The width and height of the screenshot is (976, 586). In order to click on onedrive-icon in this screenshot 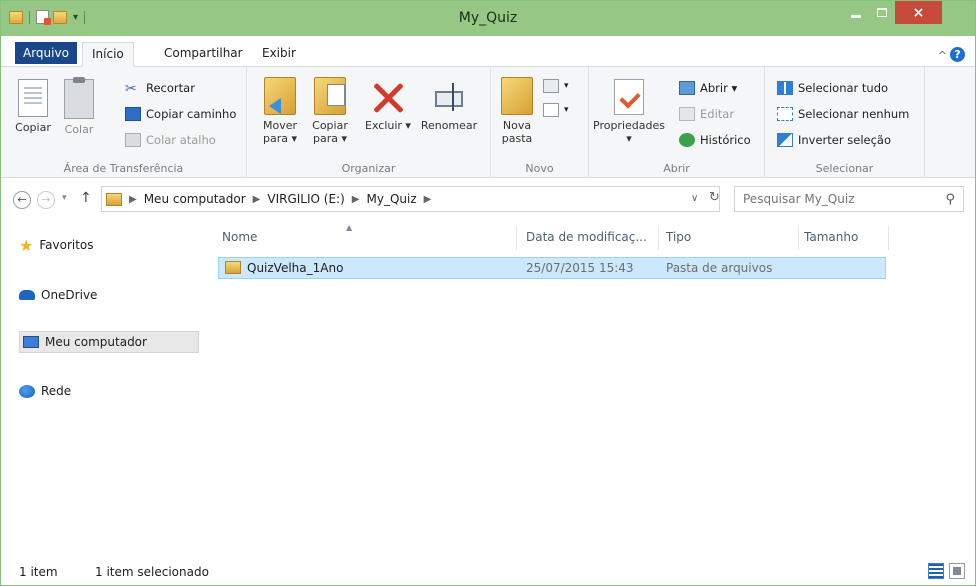, I will do `click(27, 295)`.